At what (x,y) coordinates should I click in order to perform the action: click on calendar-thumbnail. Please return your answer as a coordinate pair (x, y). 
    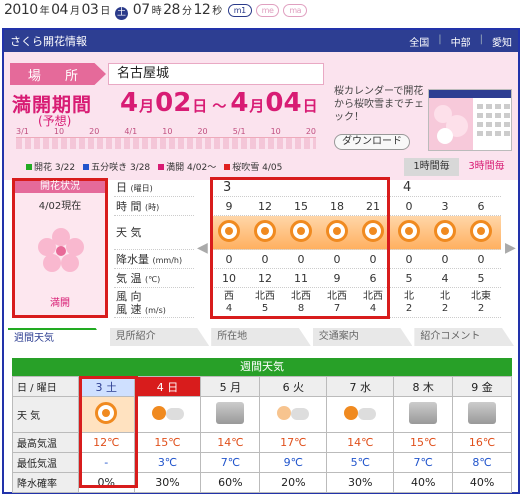
    Looking at the image, I should click on (470, 120).